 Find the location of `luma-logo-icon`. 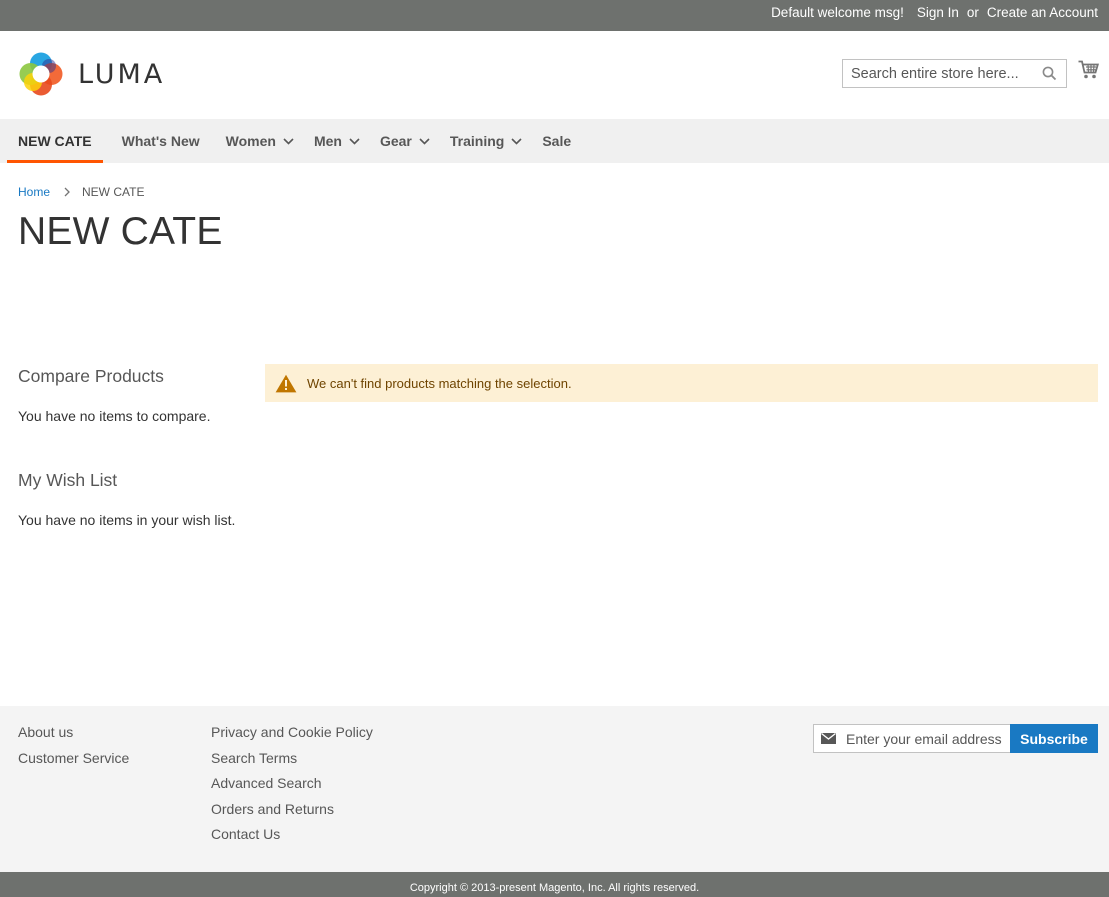

luma-logo-icon is located at coordinates (41, 74).